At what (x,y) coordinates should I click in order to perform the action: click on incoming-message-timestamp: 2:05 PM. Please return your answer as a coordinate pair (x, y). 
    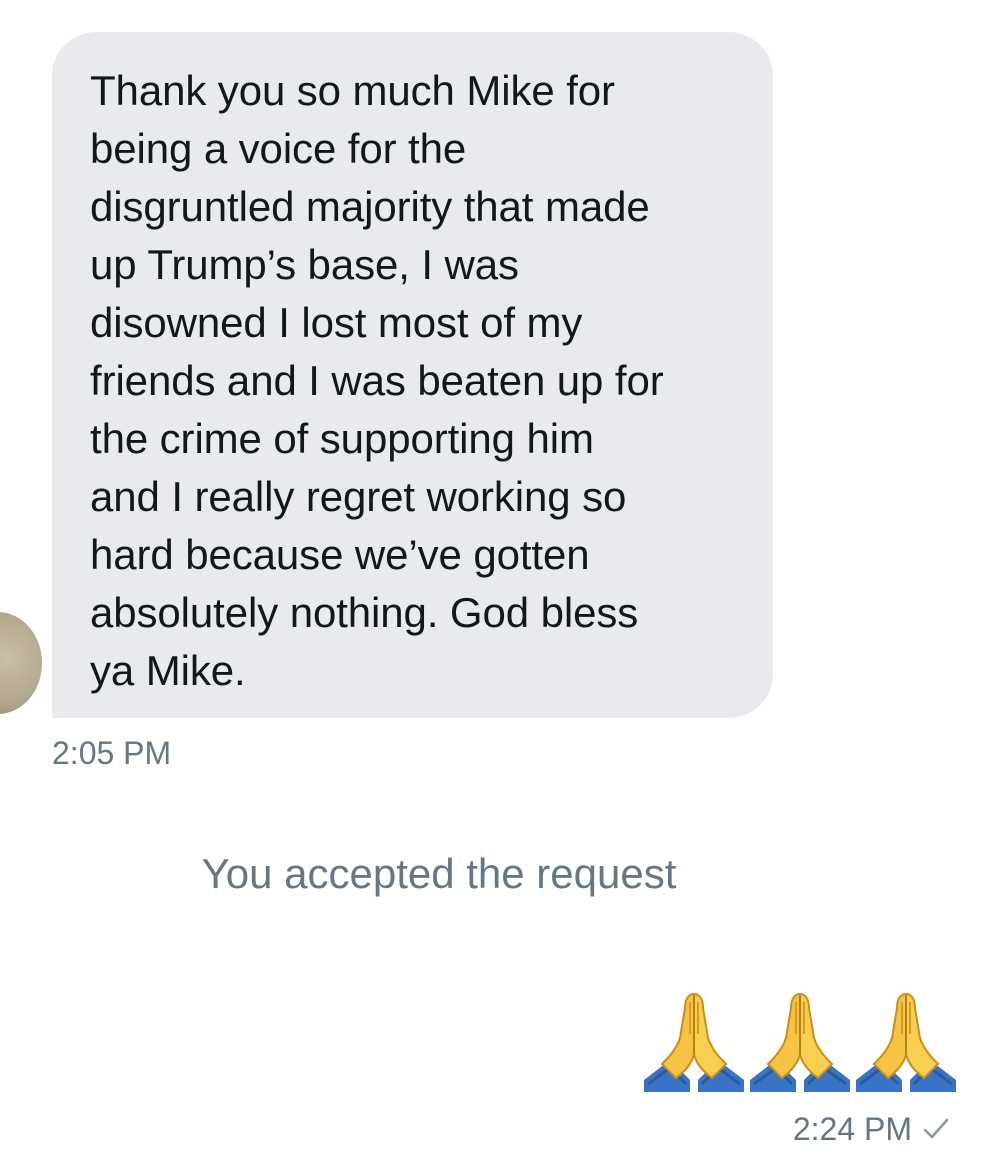
    Looking at the image, I should click on (112, 753).